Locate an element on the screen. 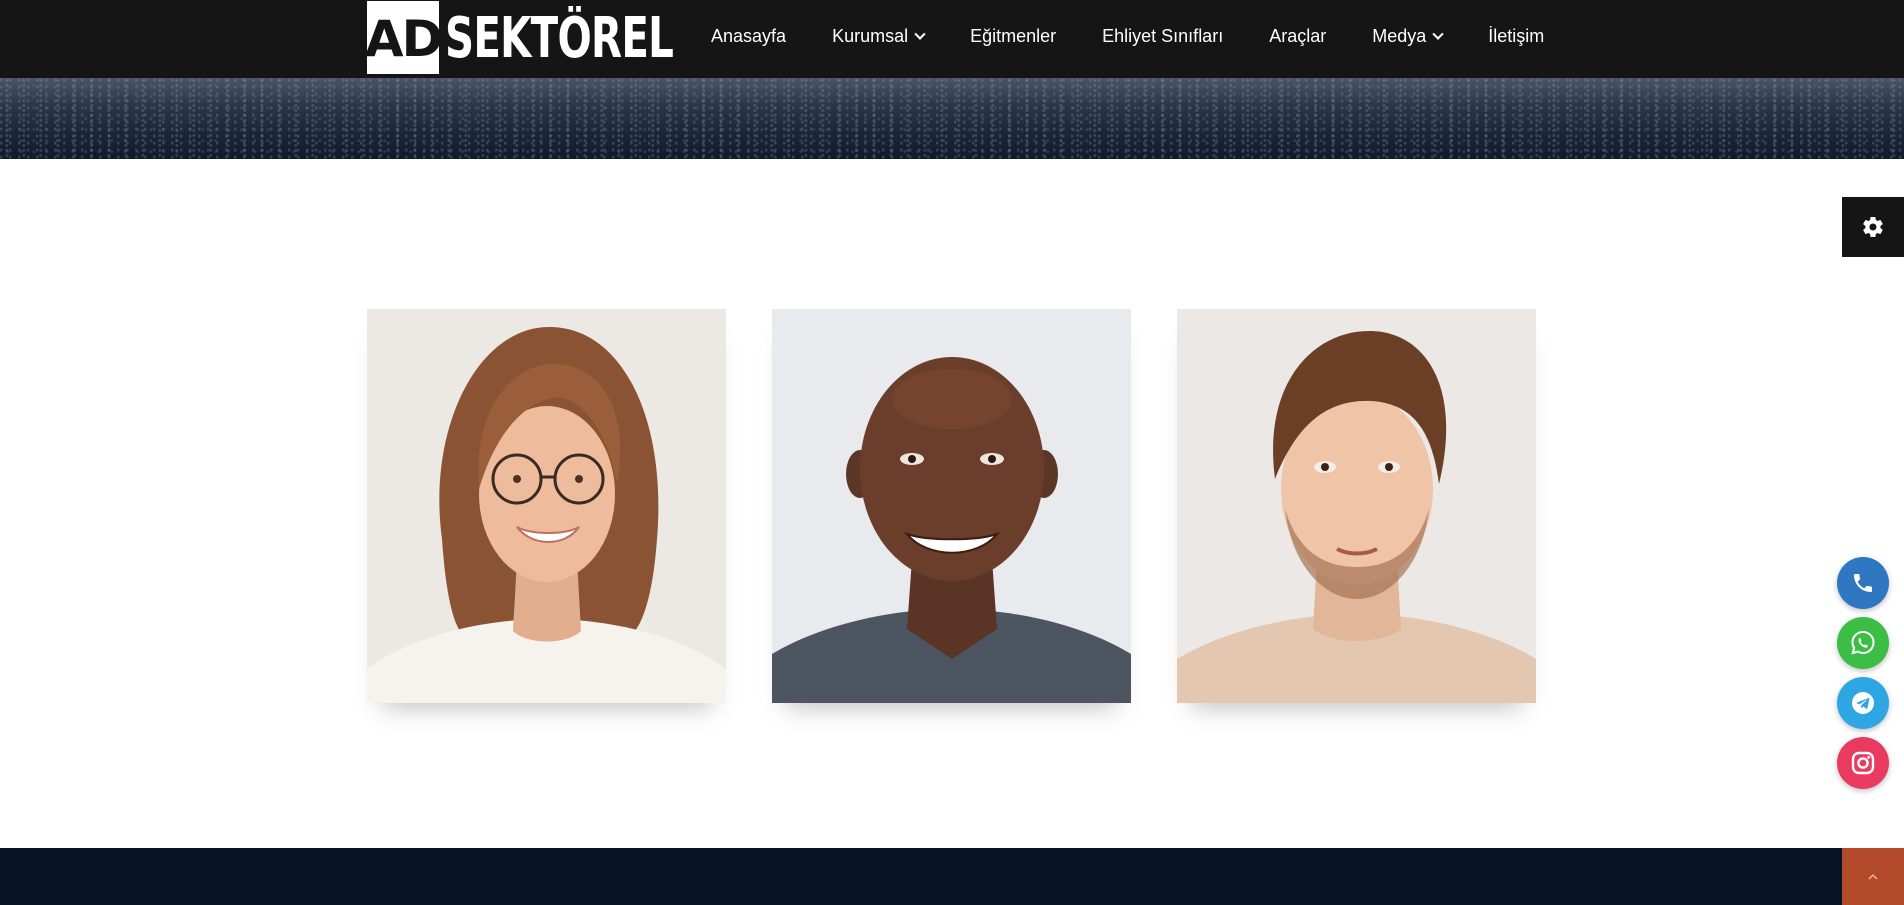 The width and height of the screenshot is (1904, 905). portrait-man-image is located at coordinates (1356, 506).